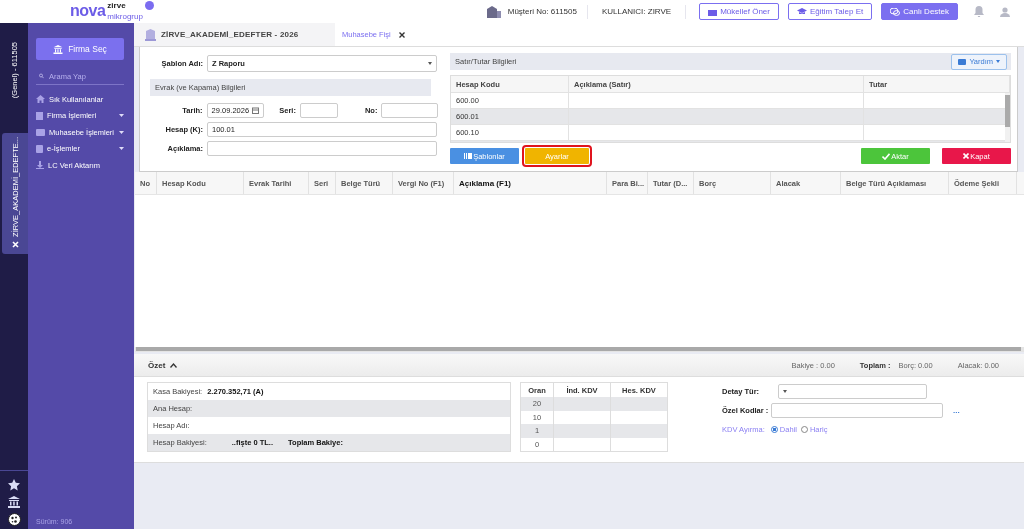  I want to click on list-icon, so click(468, 156).